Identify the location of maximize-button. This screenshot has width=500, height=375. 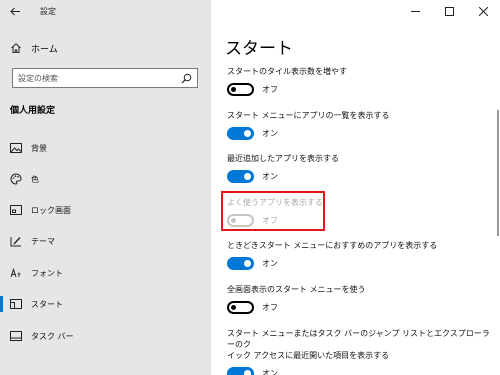
(449, 11).